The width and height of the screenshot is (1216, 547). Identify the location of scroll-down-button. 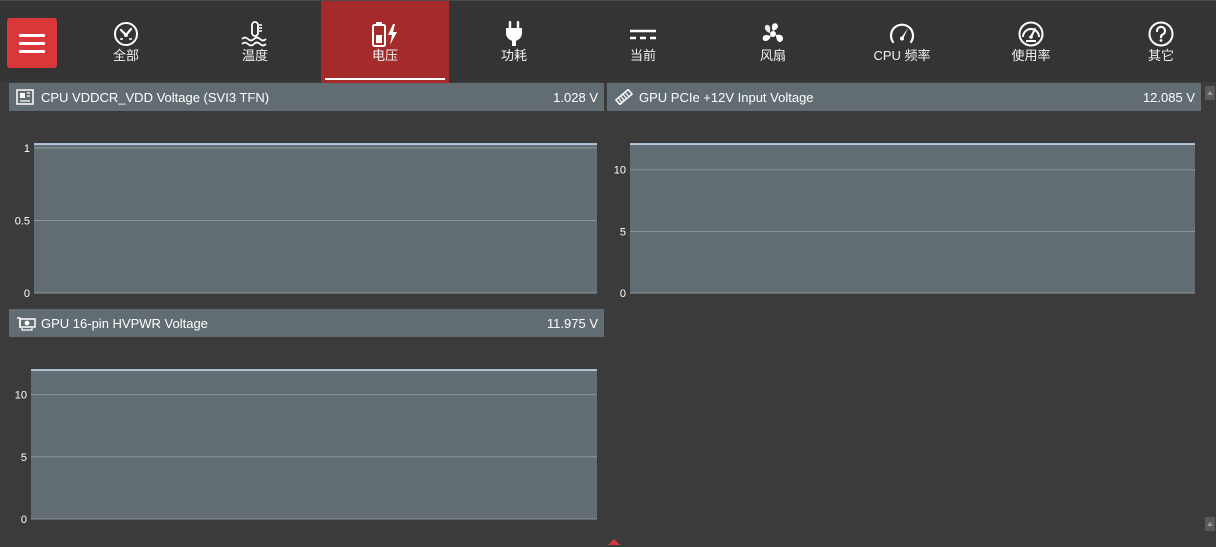
(1210, 524).